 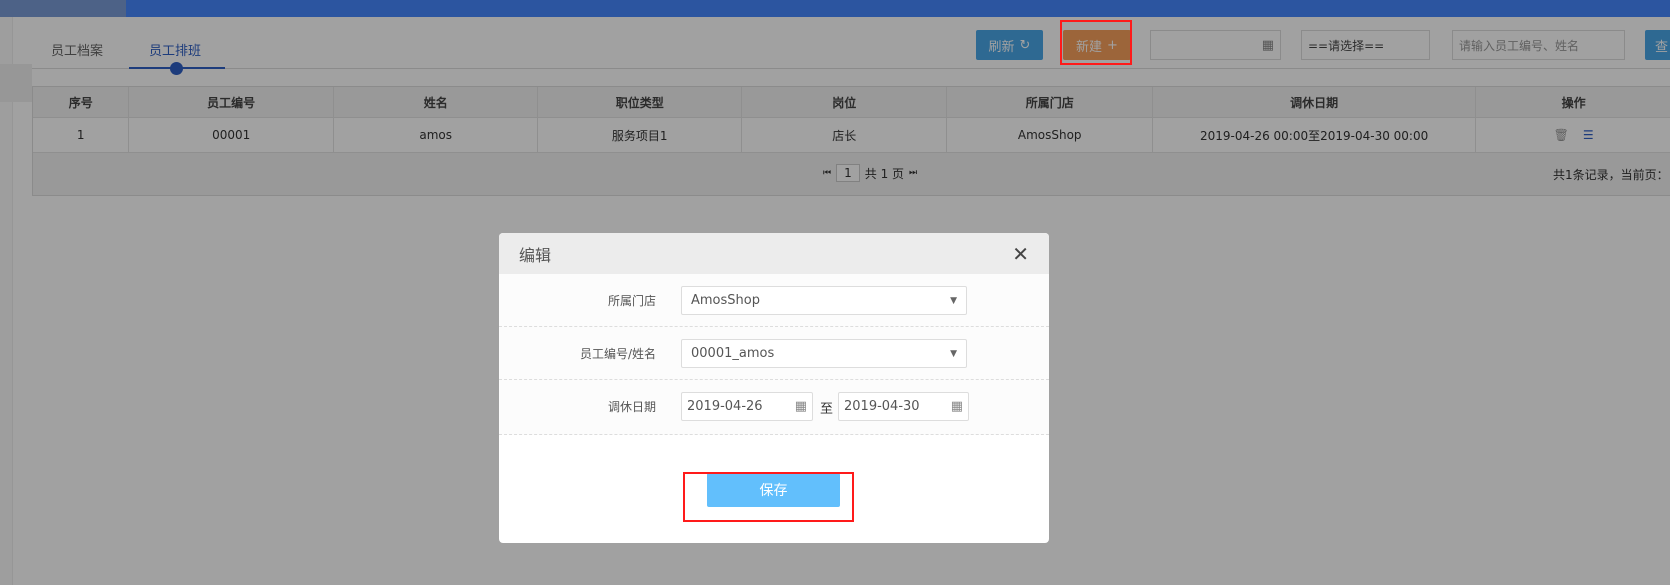 What do you see at coordinates (535, 255) in the screenshot?
I see `dialog-title: 编辑` at bounding box center [535, 255].